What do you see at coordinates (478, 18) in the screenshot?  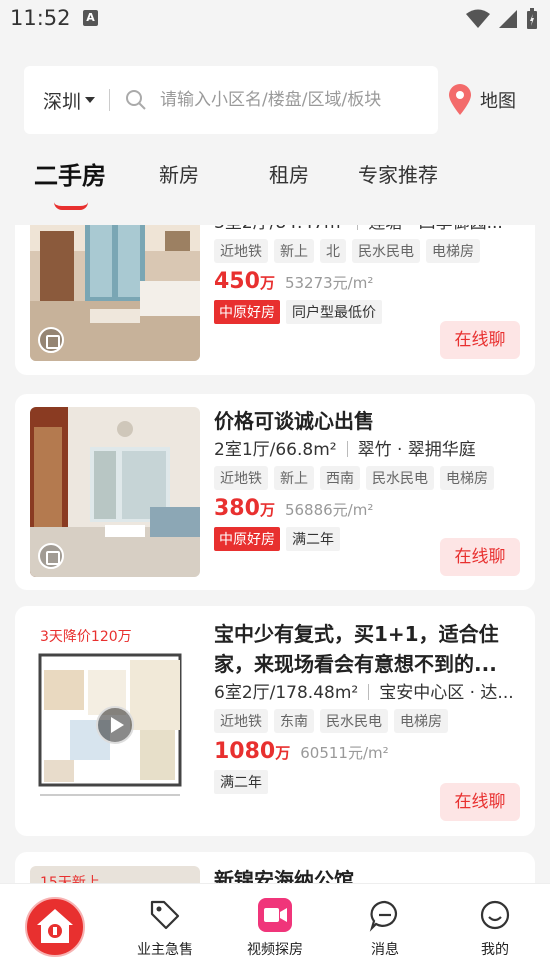 I see `wifi-icon` at bounding box center [478, 18].